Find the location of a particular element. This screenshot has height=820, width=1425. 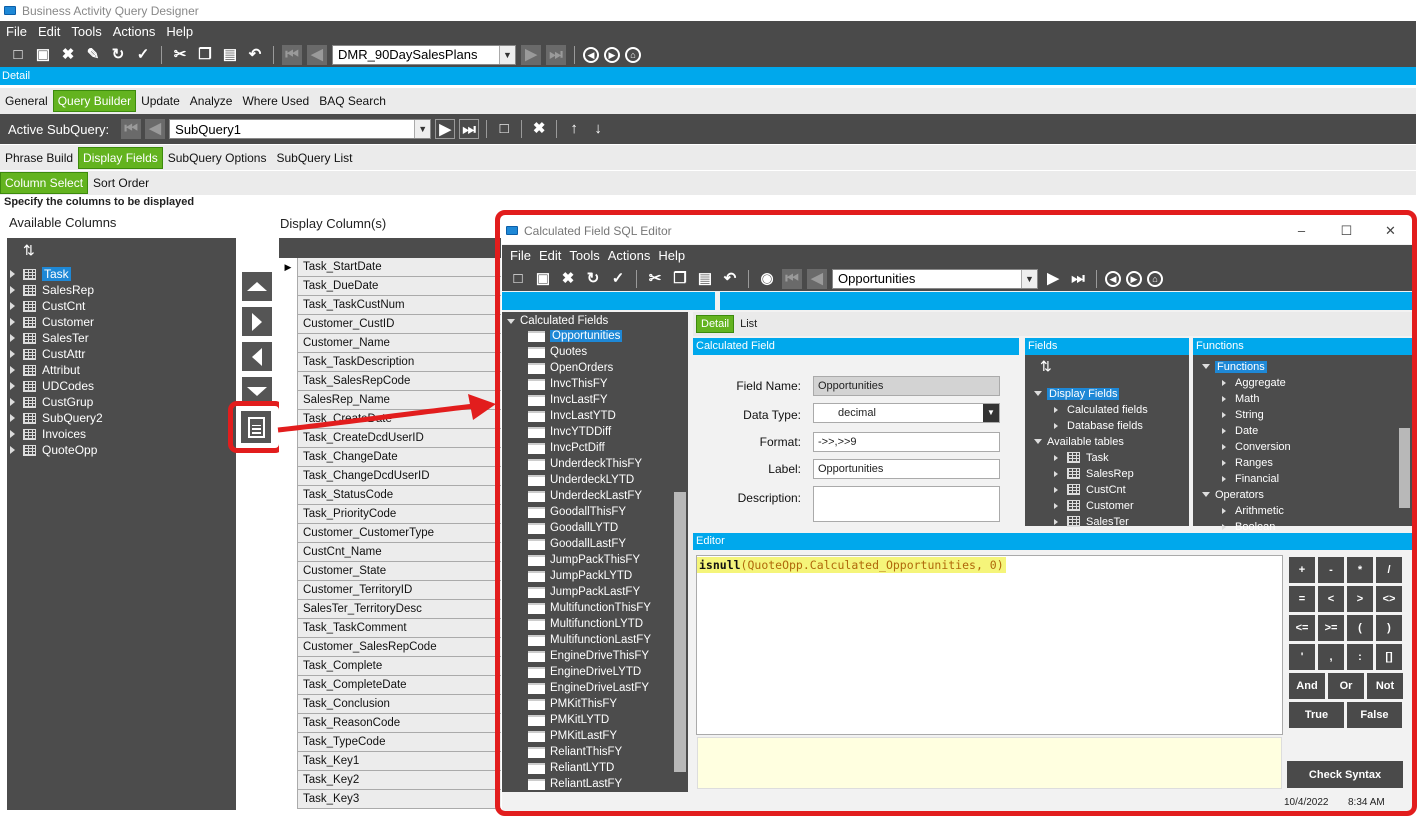

table-row: SalesTer_TerritoryDesc is located at coordinates (390, 609).